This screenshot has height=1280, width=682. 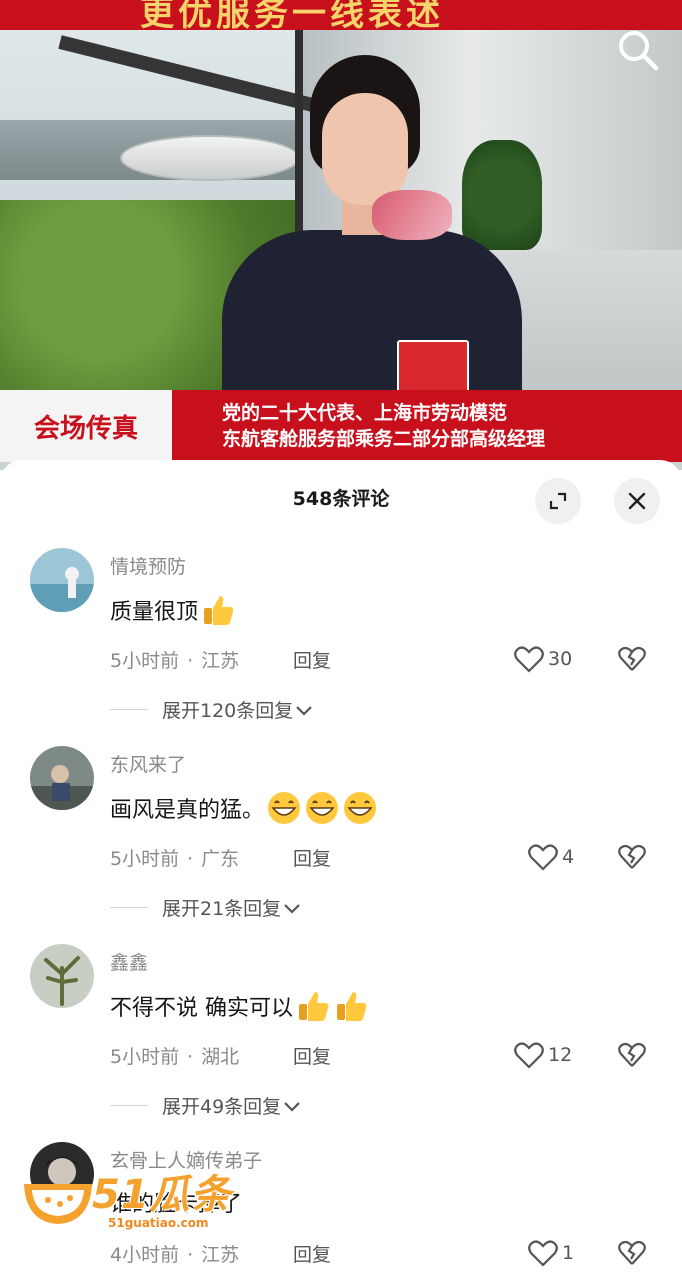 I want to click on like-count: 4, so click(x=568, y=857).